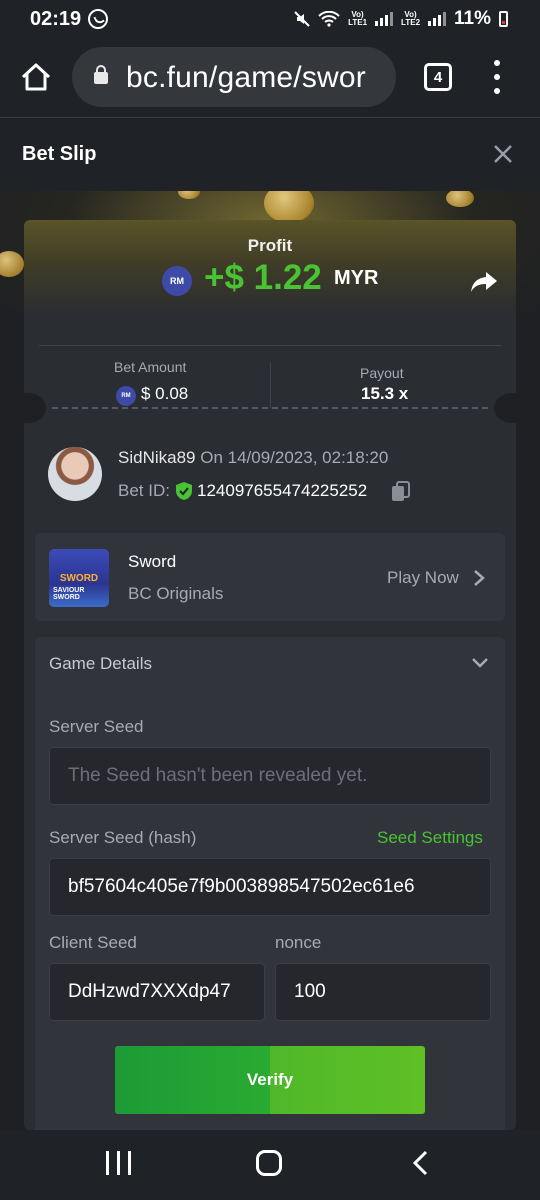  I want to click on bet-id-label: Bet ID:, so click(144, 490).